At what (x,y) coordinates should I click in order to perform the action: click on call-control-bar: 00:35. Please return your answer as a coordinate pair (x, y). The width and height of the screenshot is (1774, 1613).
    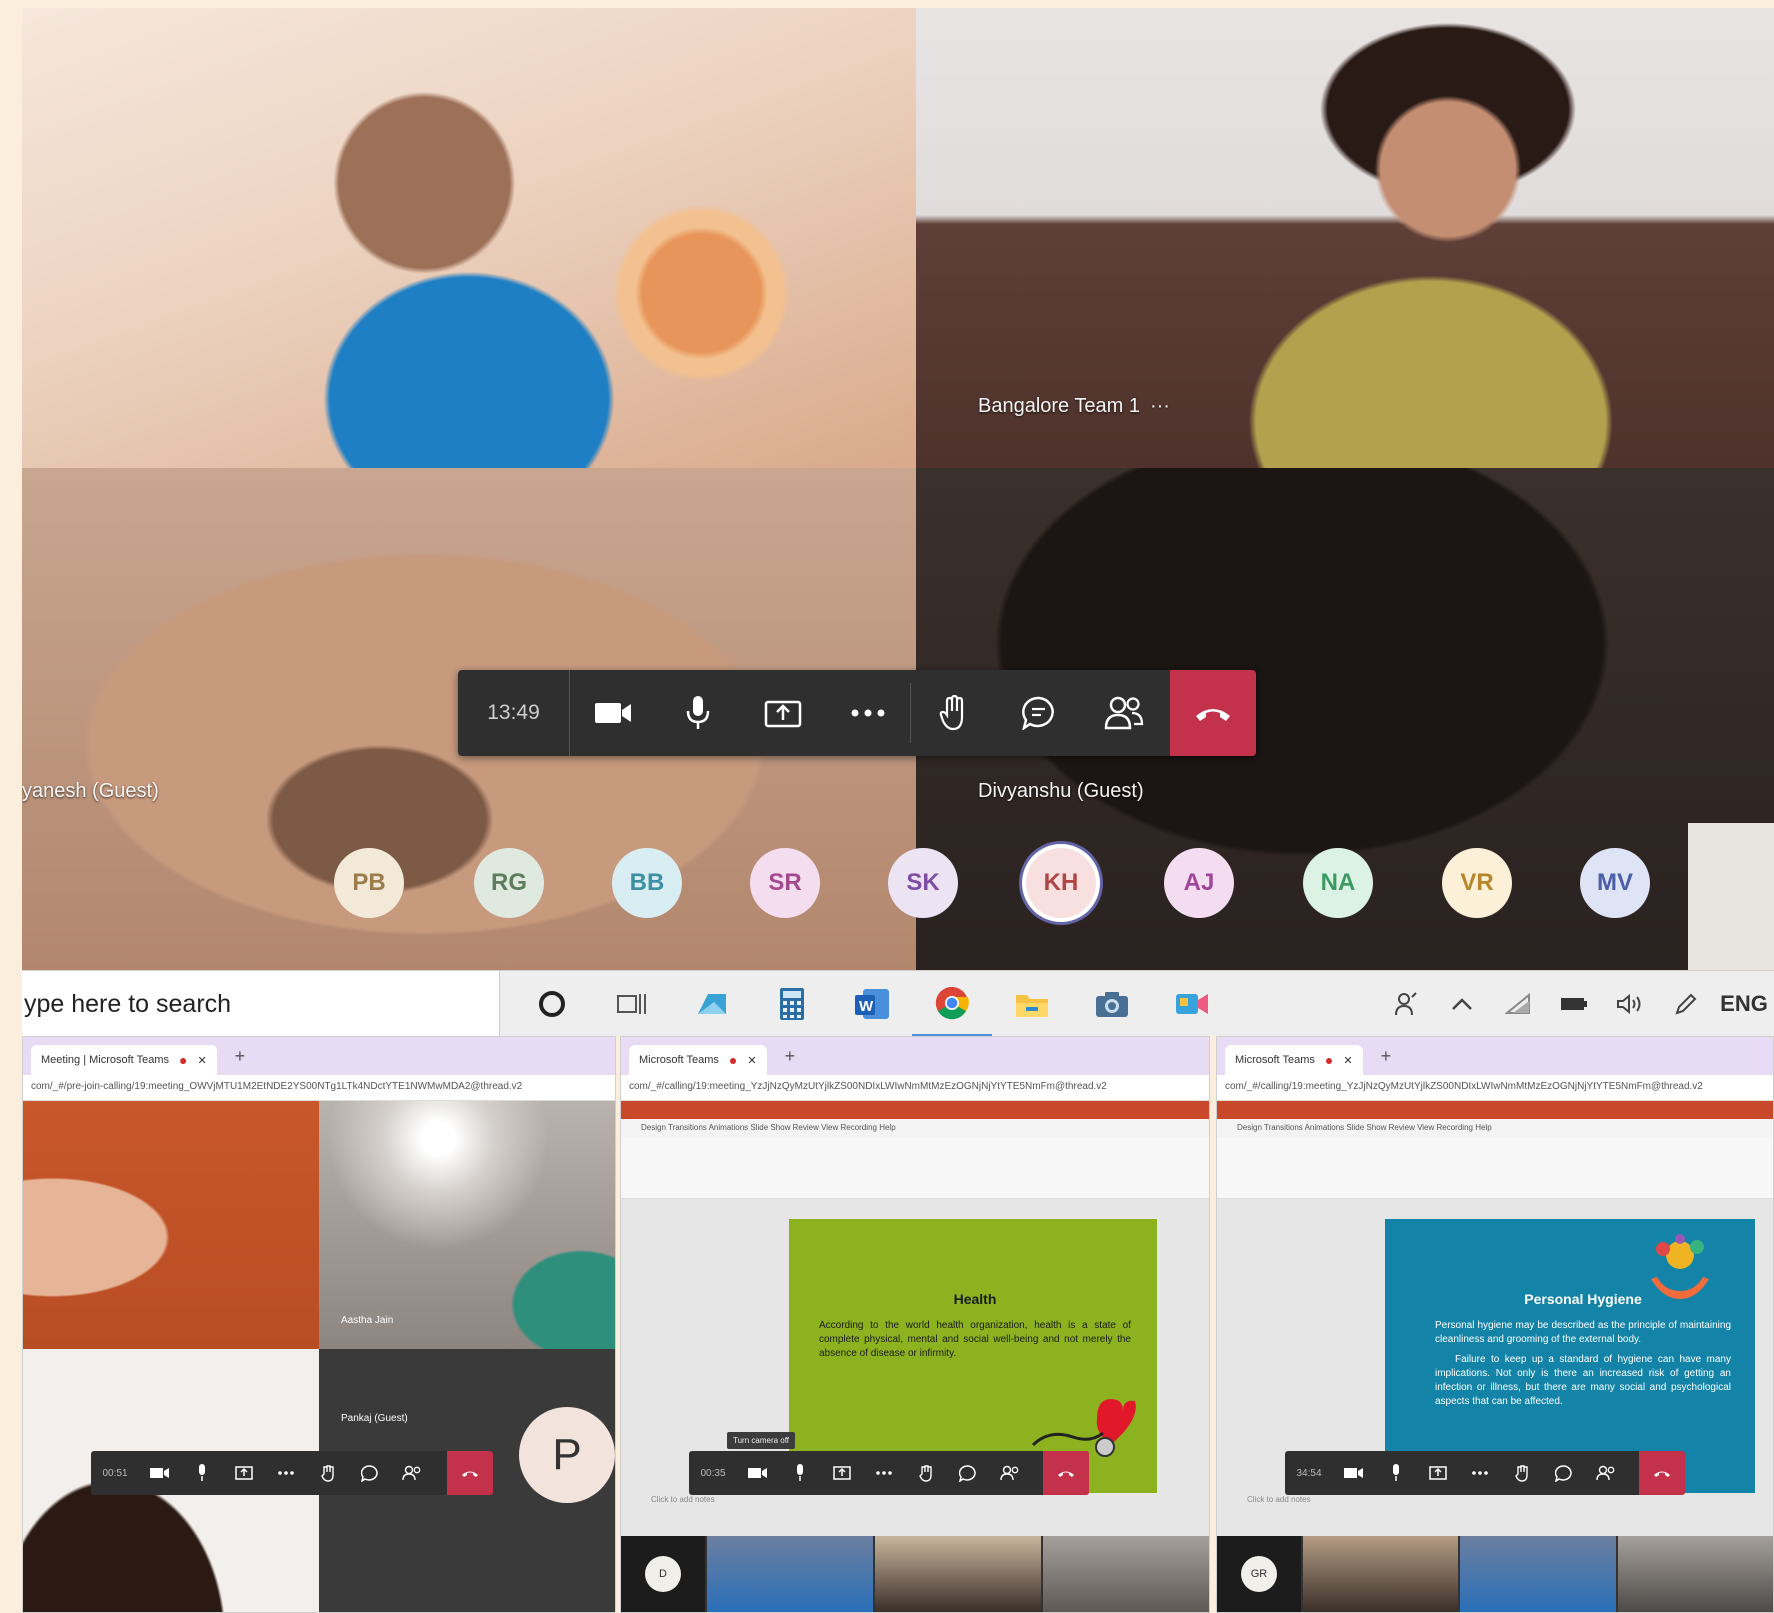
    Looking at the image, I should click on (889, 1473).